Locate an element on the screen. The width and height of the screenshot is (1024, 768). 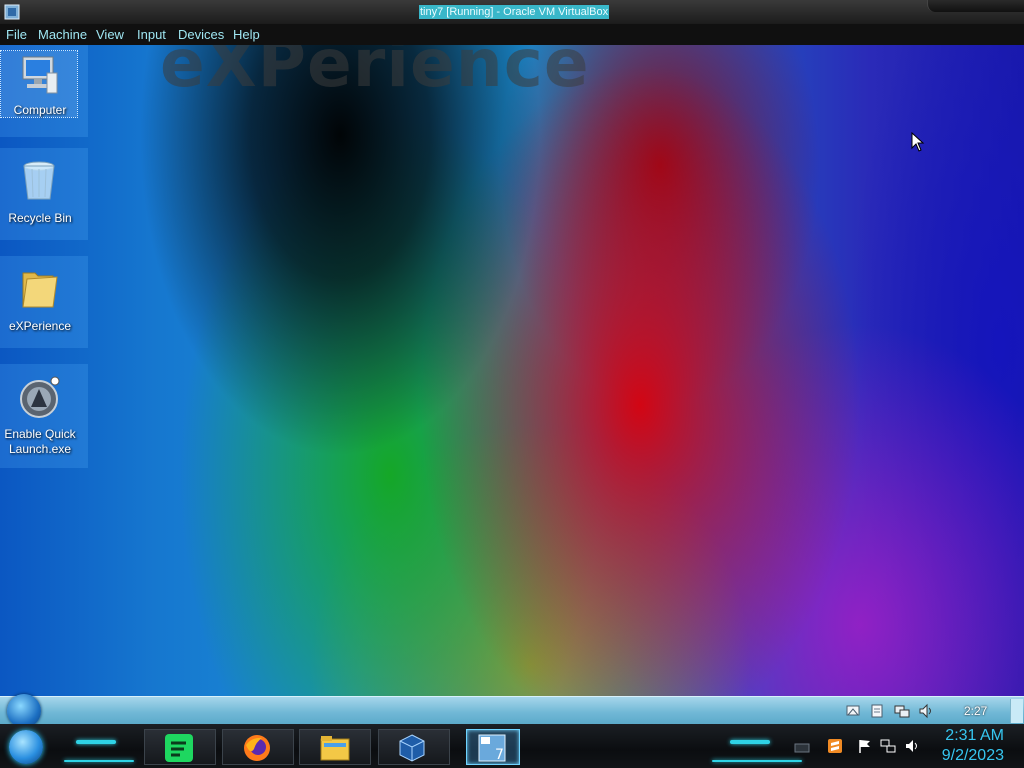
desktop-icon-computer: Computer is located at coordinates (39, 84).